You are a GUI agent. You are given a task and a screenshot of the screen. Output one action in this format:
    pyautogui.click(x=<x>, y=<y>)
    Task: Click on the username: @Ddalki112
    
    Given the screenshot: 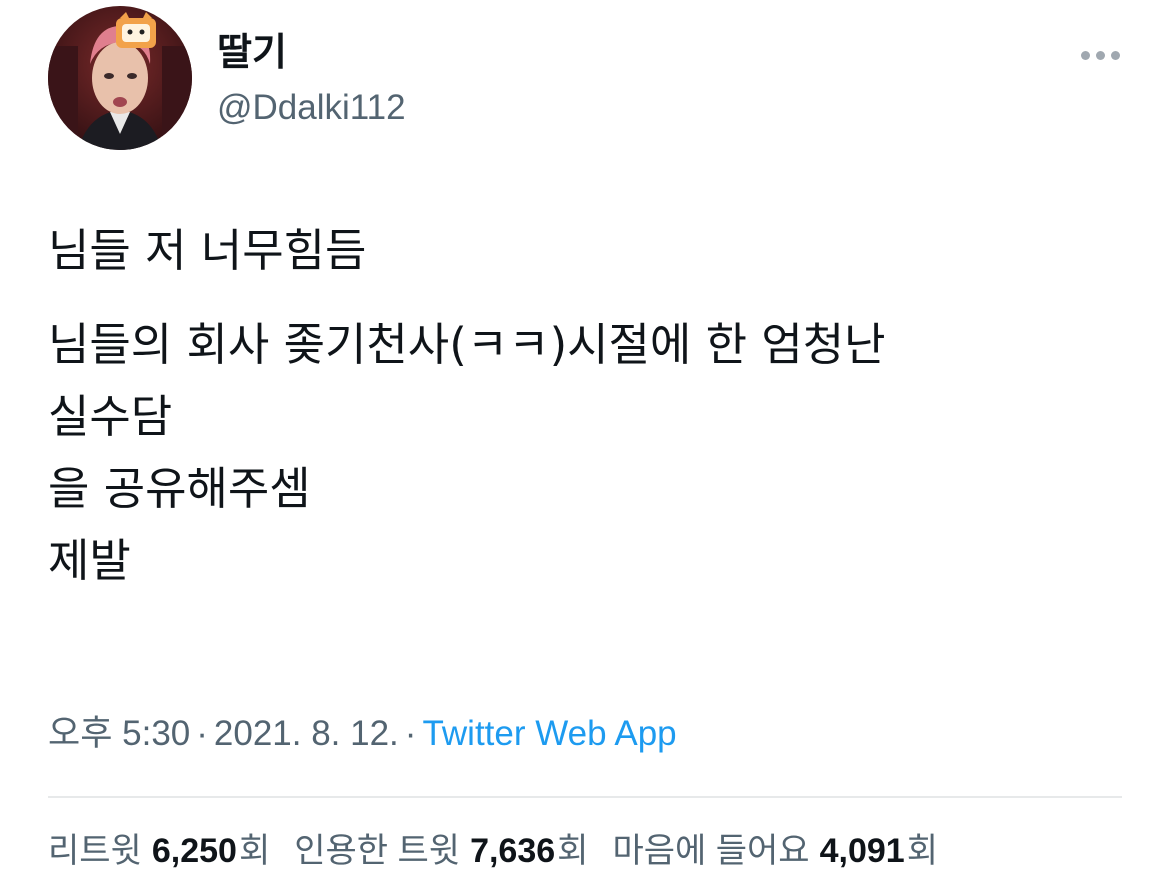 What is the action you would take?
    pyautogui.click(x=311, y=108)
    